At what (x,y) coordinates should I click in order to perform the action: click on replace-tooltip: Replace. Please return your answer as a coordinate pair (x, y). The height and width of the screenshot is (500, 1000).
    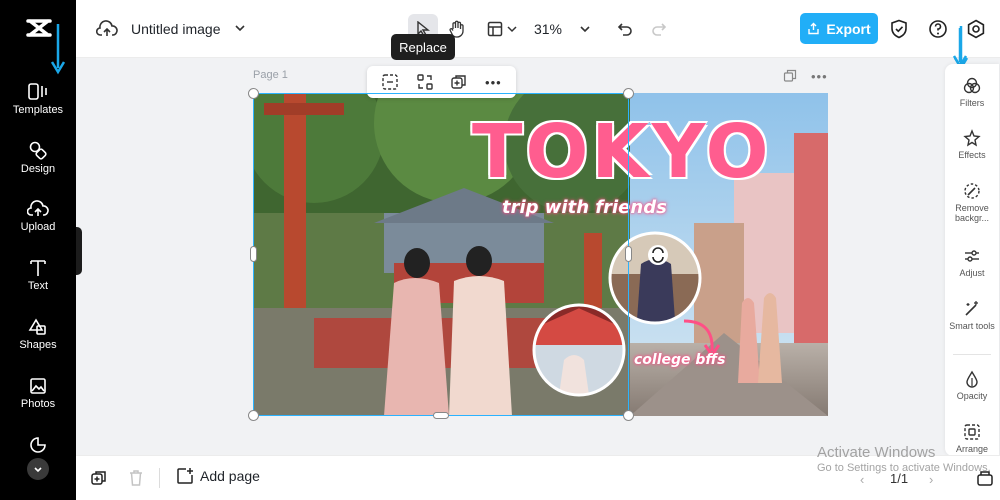
    Looking at the image, I should click on (423, 47).